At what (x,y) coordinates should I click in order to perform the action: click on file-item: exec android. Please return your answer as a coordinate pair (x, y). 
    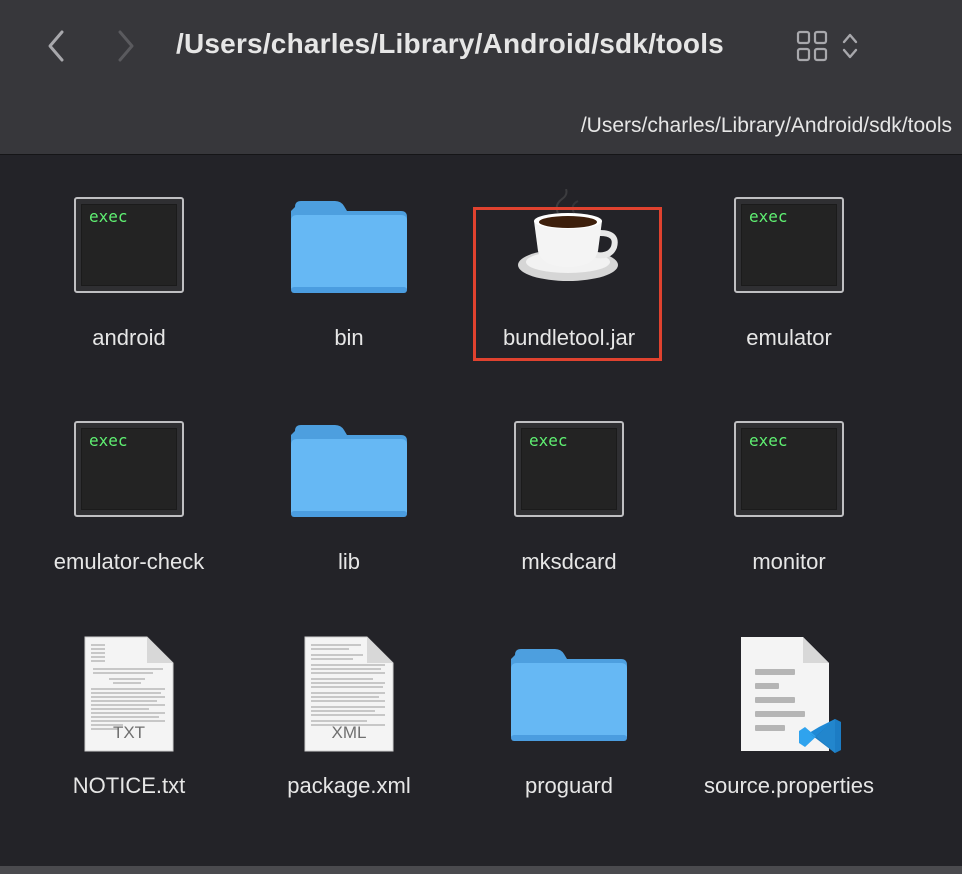
    Looking at the image, I should click on (129, 255).